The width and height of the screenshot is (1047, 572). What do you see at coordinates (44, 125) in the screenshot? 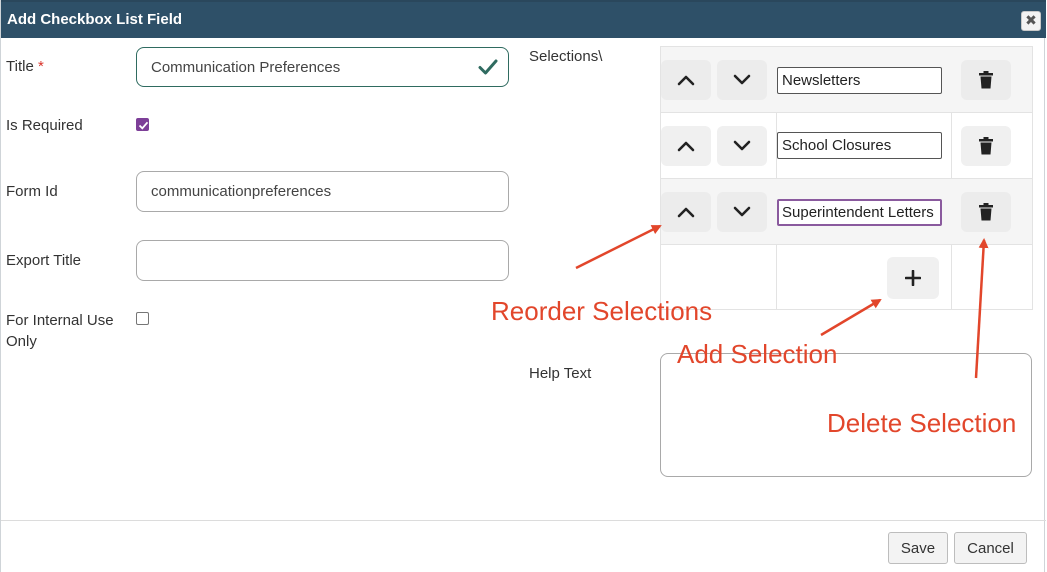
I see `is-required-label: Is Required` at bounding box center [44, 125].